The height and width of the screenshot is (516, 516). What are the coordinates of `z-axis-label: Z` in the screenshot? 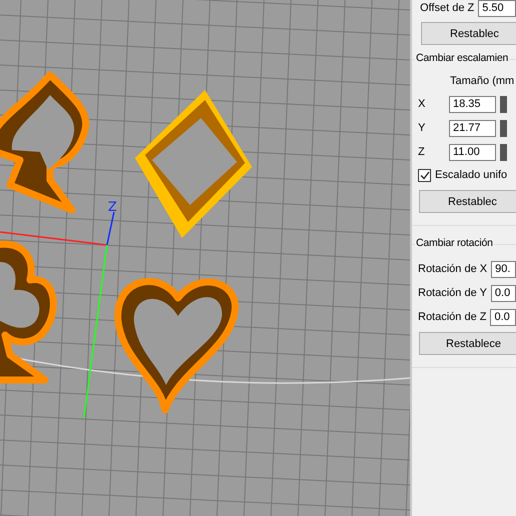 It's located at (112, 207).